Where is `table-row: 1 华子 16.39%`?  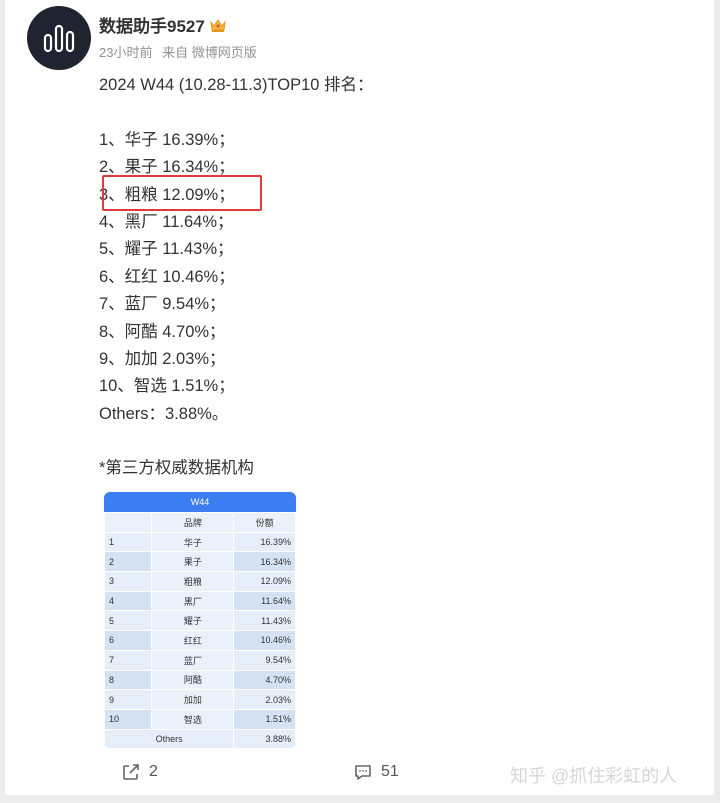
table-row: 1 华子 16.39% is located at coordinates (200, 542).